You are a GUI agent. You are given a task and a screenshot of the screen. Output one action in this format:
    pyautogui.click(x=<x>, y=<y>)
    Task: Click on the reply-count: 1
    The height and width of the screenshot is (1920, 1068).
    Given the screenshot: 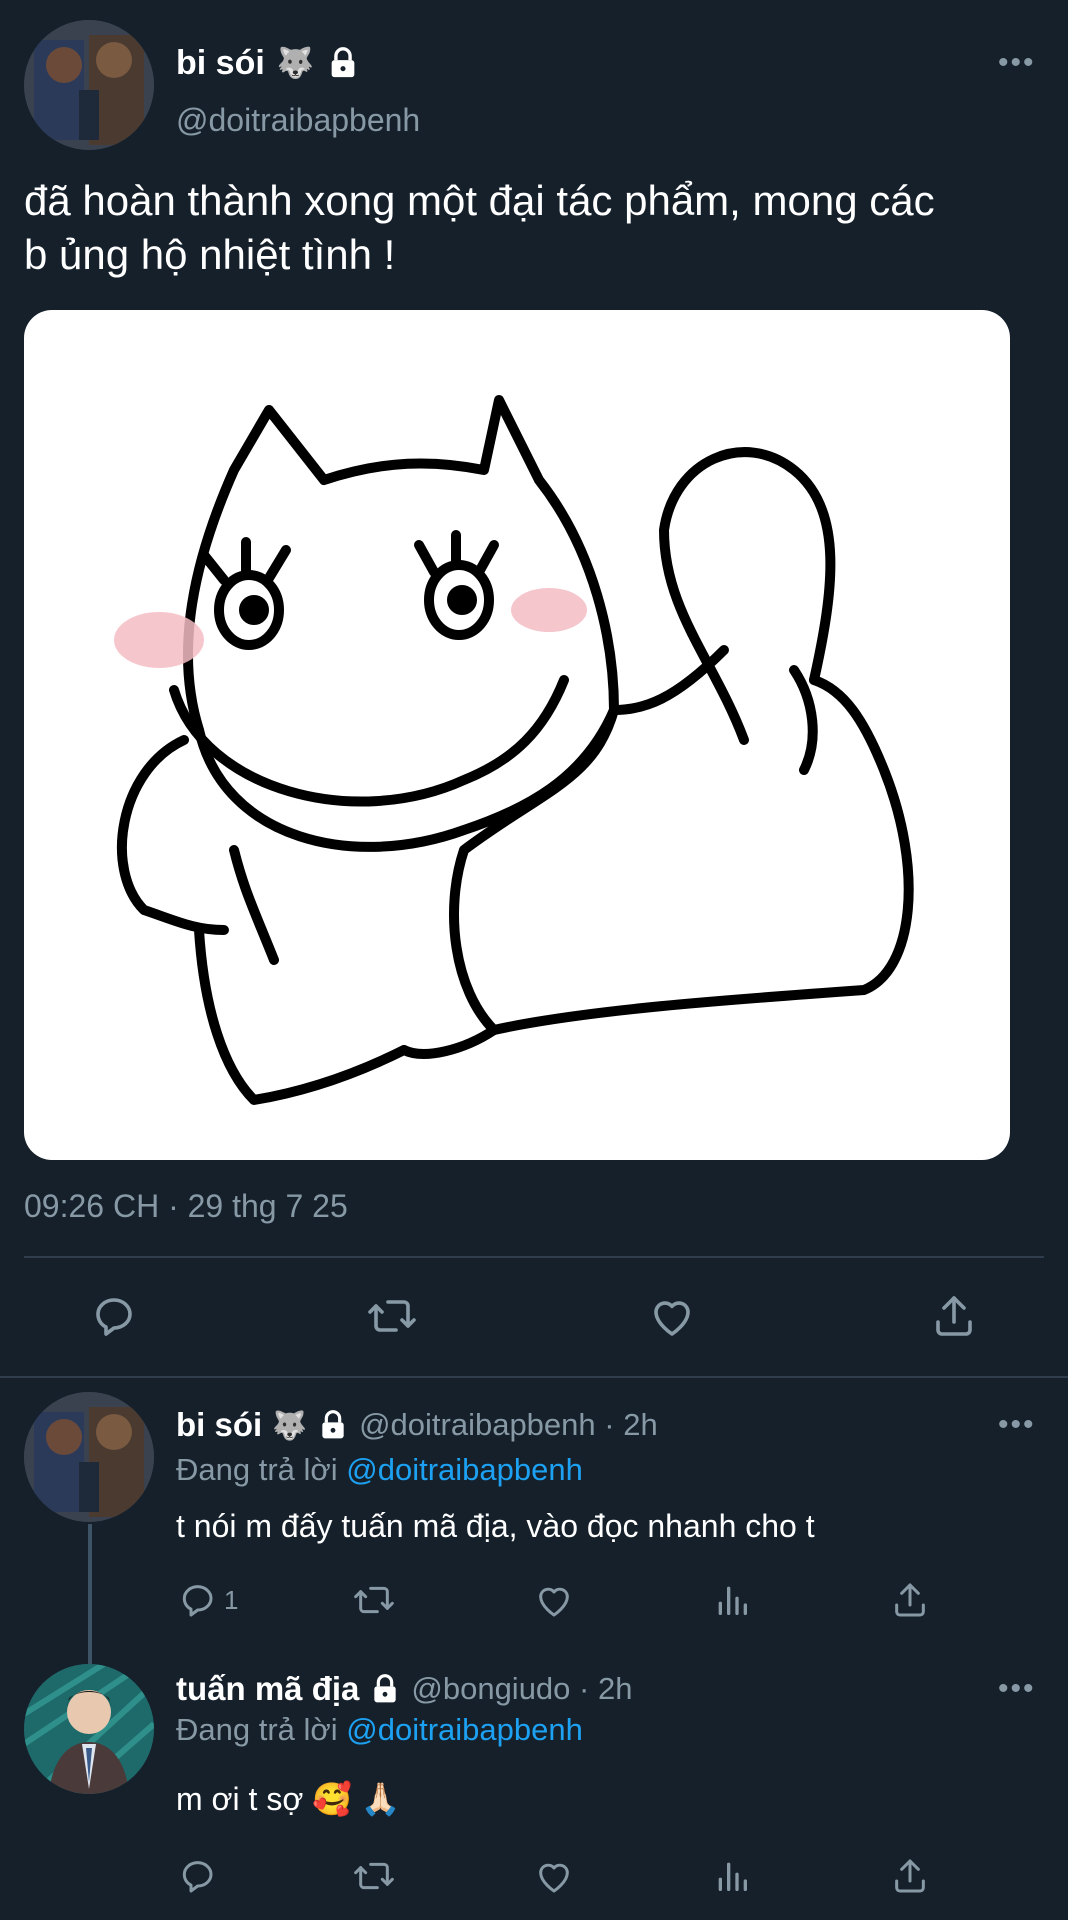 What is the action you would take?
    pyautogui.click(x=231, y=1599)
    